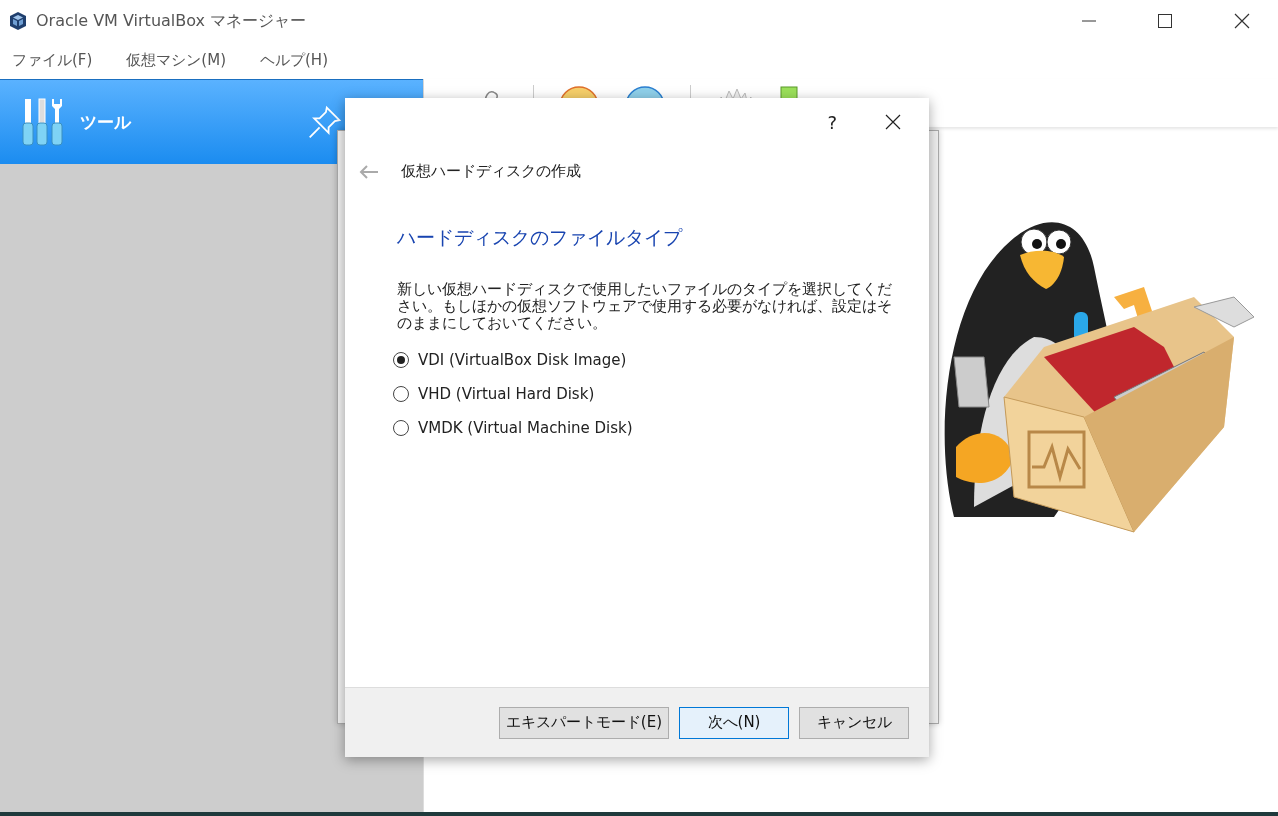 Image resolution: width=1278 pixels, height=816 pixels. I want to click on dialog-button: エキスパートモード(E), so click(583, 722).